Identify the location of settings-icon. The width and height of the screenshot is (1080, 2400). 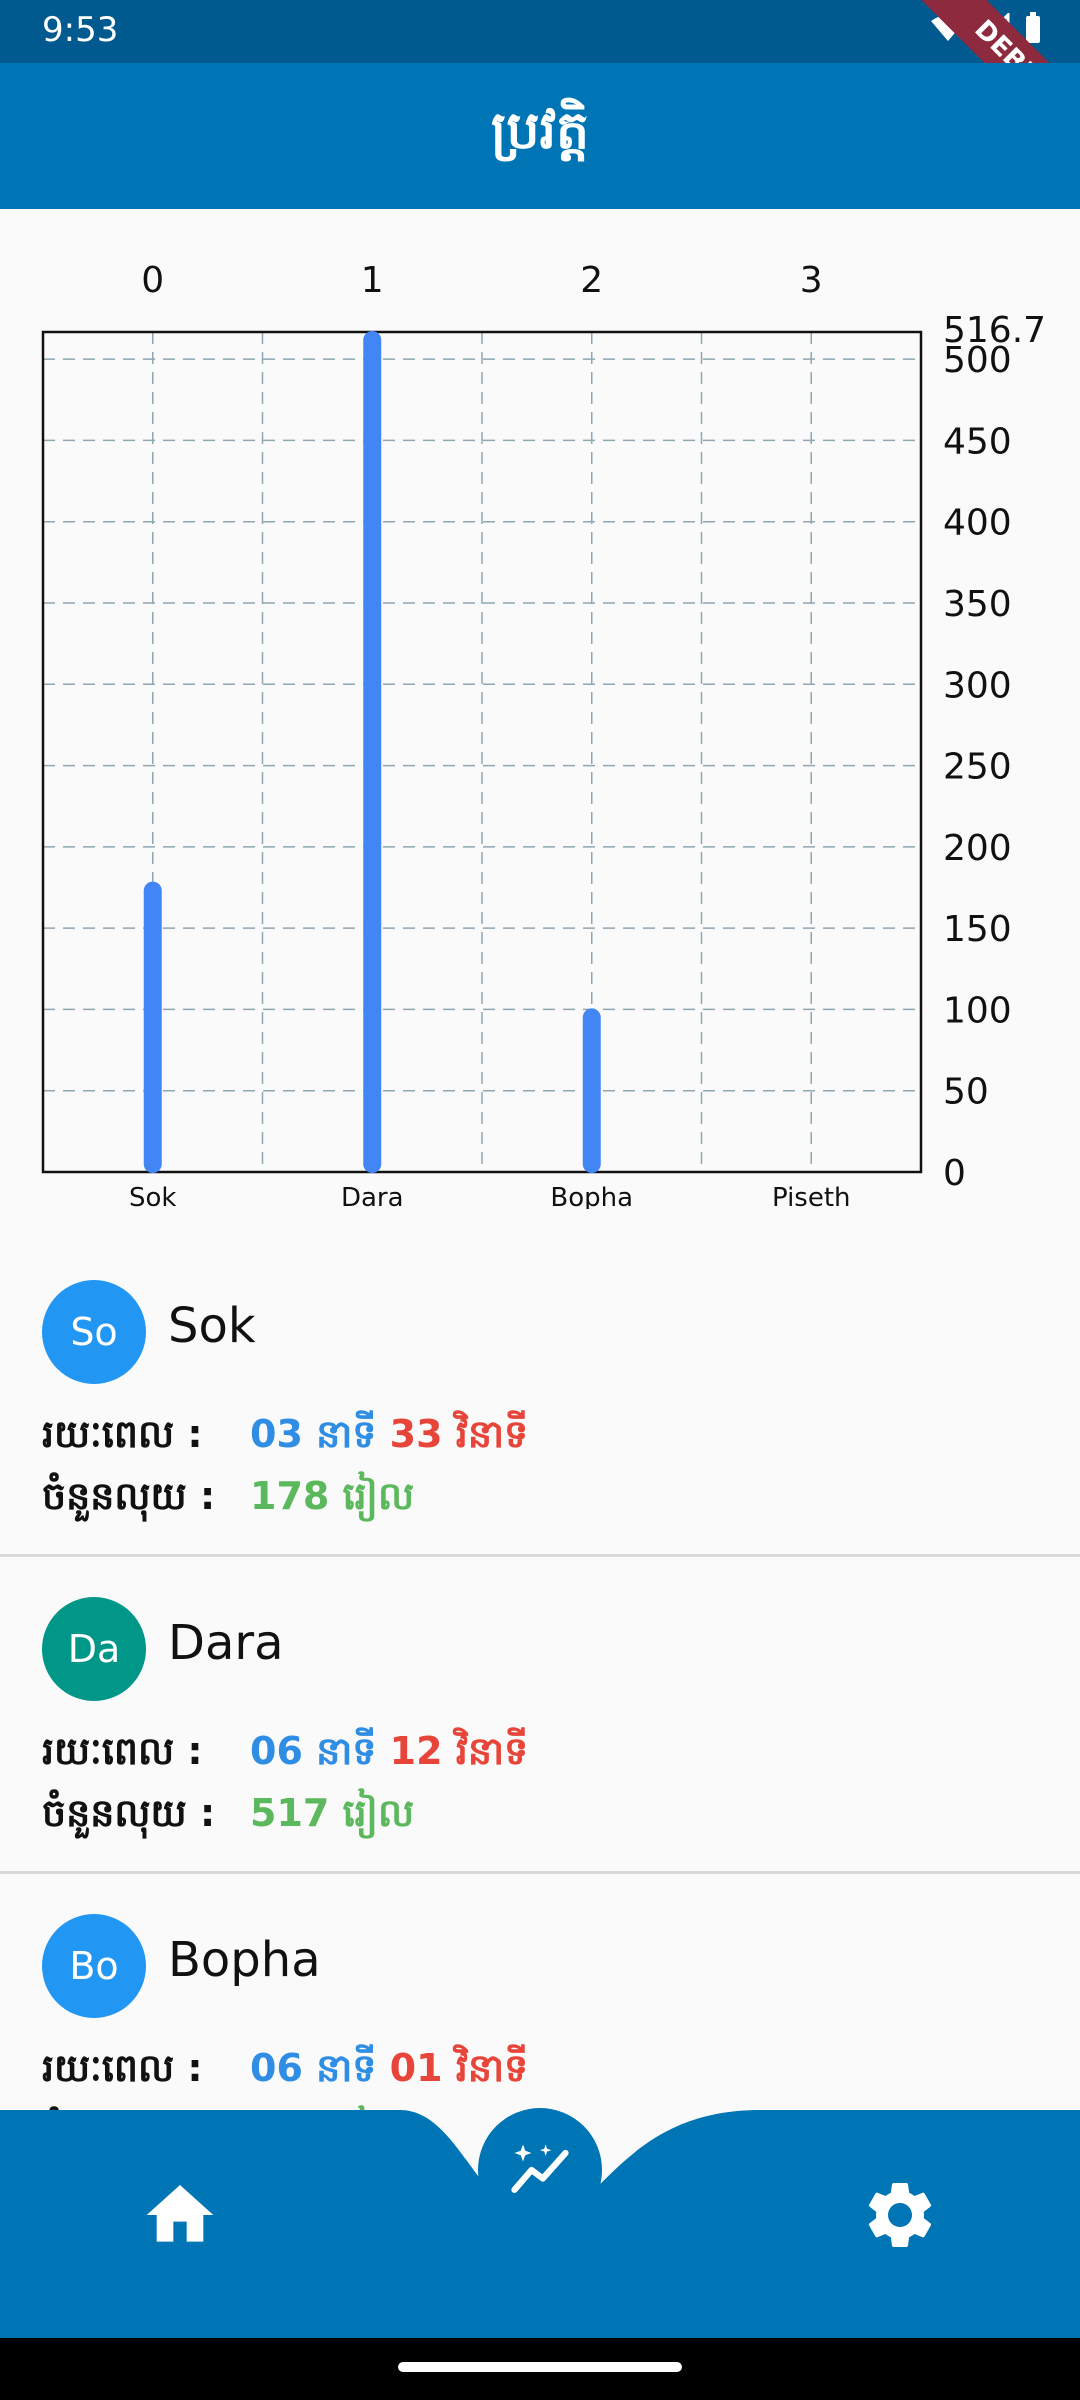
(900, 2215).